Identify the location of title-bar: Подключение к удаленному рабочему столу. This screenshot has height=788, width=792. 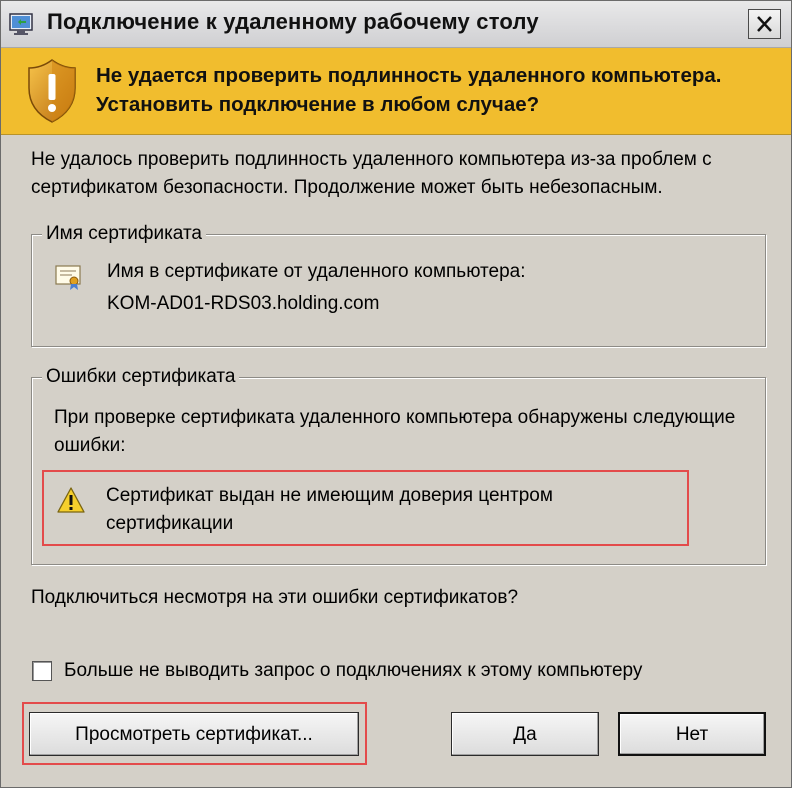
(396, 24).